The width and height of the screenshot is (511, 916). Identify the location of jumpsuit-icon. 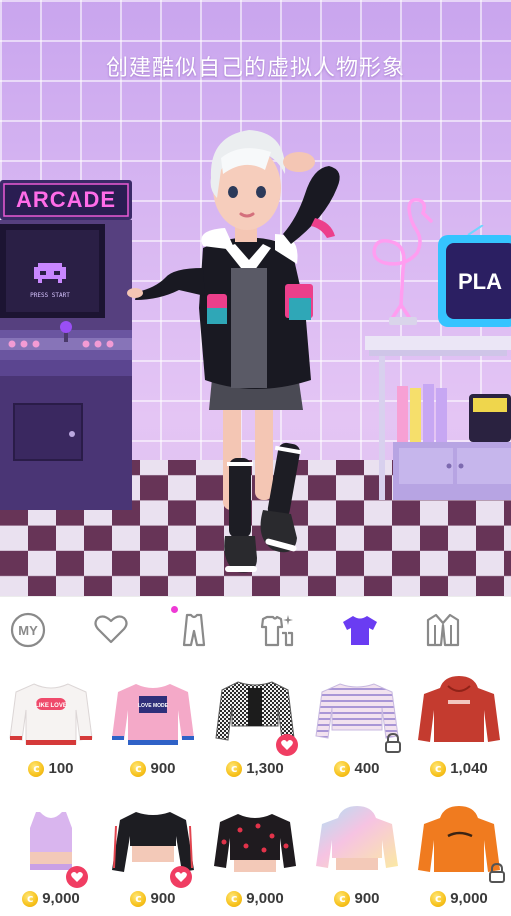
(194, 630).